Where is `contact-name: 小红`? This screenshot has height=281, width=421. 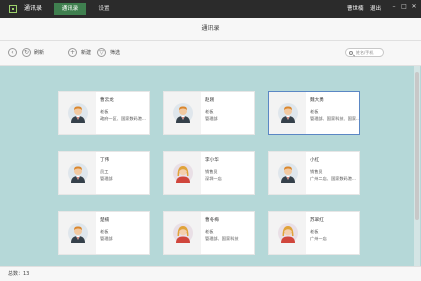
contact-name: 小红 is located at coordinates (315, 160).